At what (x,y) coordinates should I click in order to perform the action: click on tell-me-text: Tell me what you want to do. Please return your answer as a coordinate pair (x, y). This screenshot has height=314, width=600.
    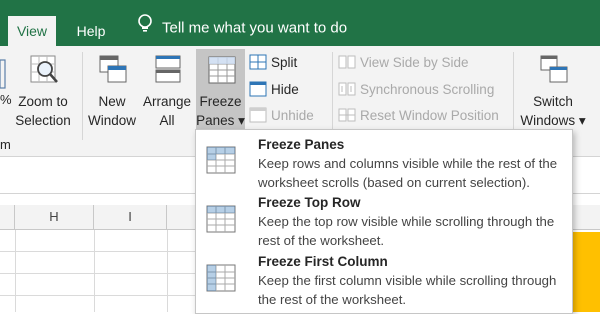
    Looking at the image, I should click on (255, 28).